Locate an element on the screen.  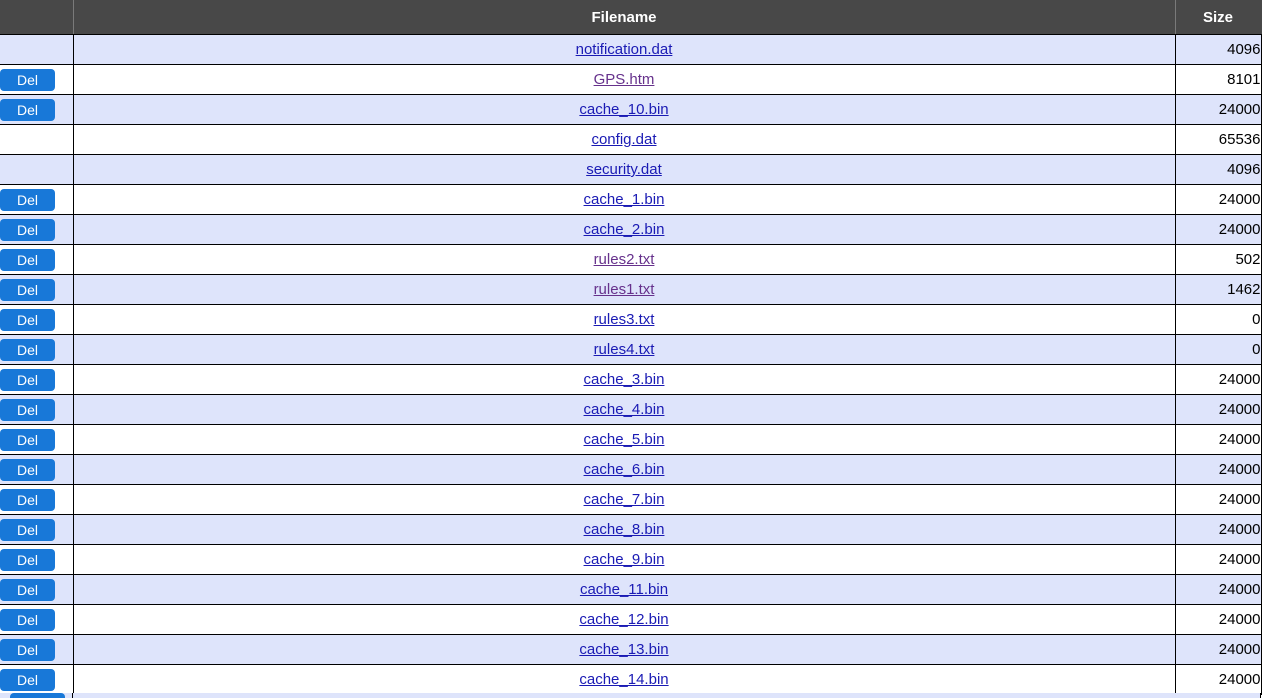
file-link: rules1.txt is located at coordinates (624, 289).